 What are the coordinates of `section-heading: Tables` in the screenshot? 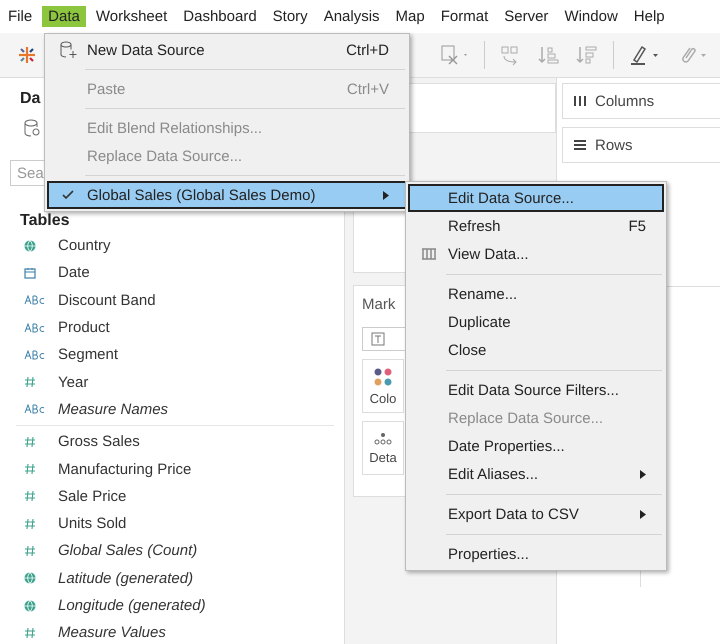 It's located at (45, 221).